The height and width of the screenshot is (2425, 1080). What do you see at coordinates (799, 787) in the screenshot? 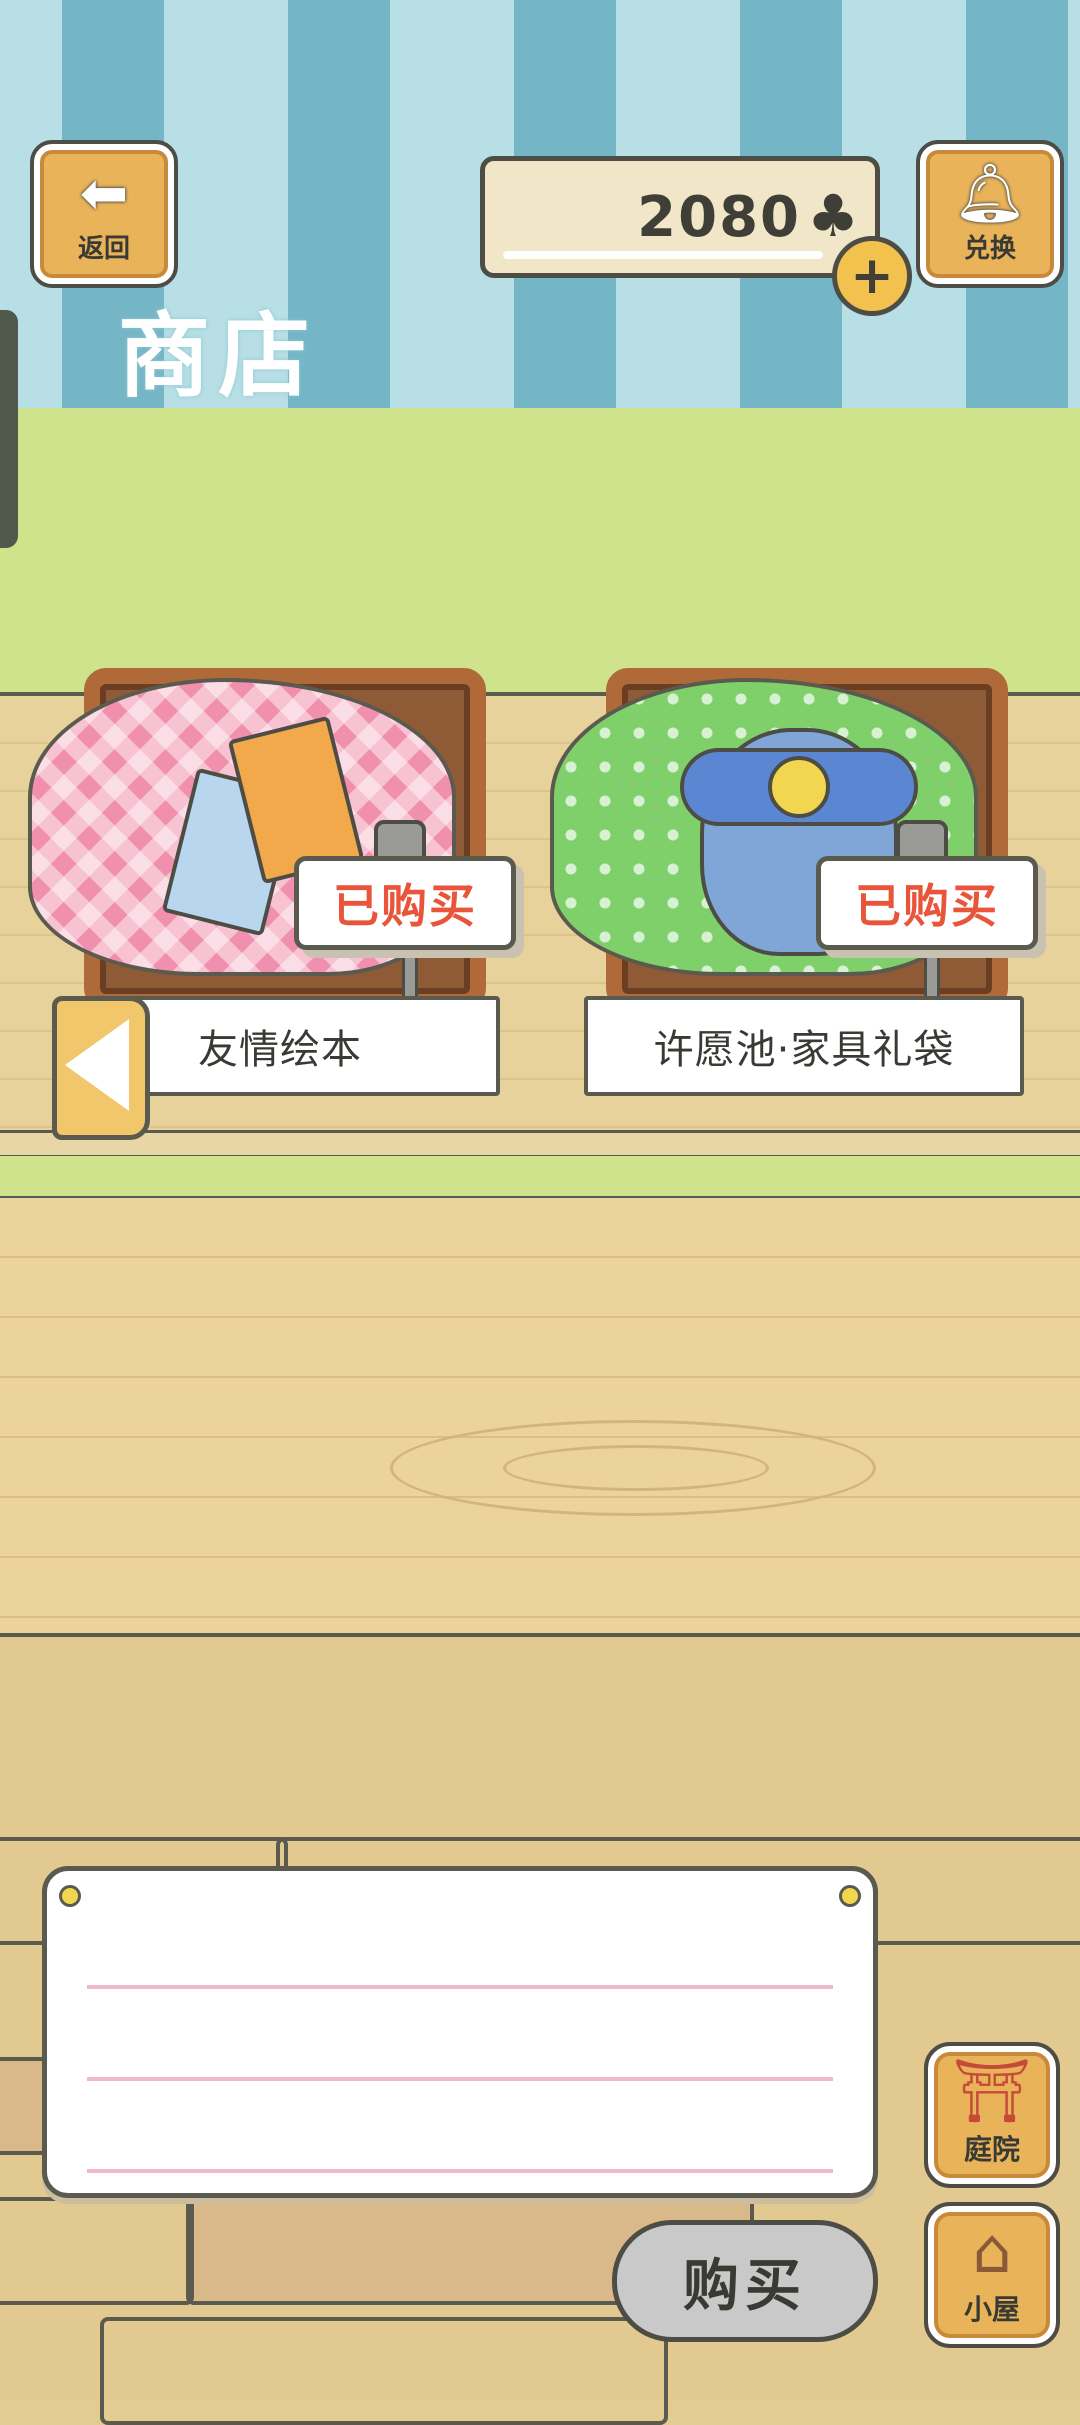
I see `moon-charm-icon` at bounding box center [799, 787].